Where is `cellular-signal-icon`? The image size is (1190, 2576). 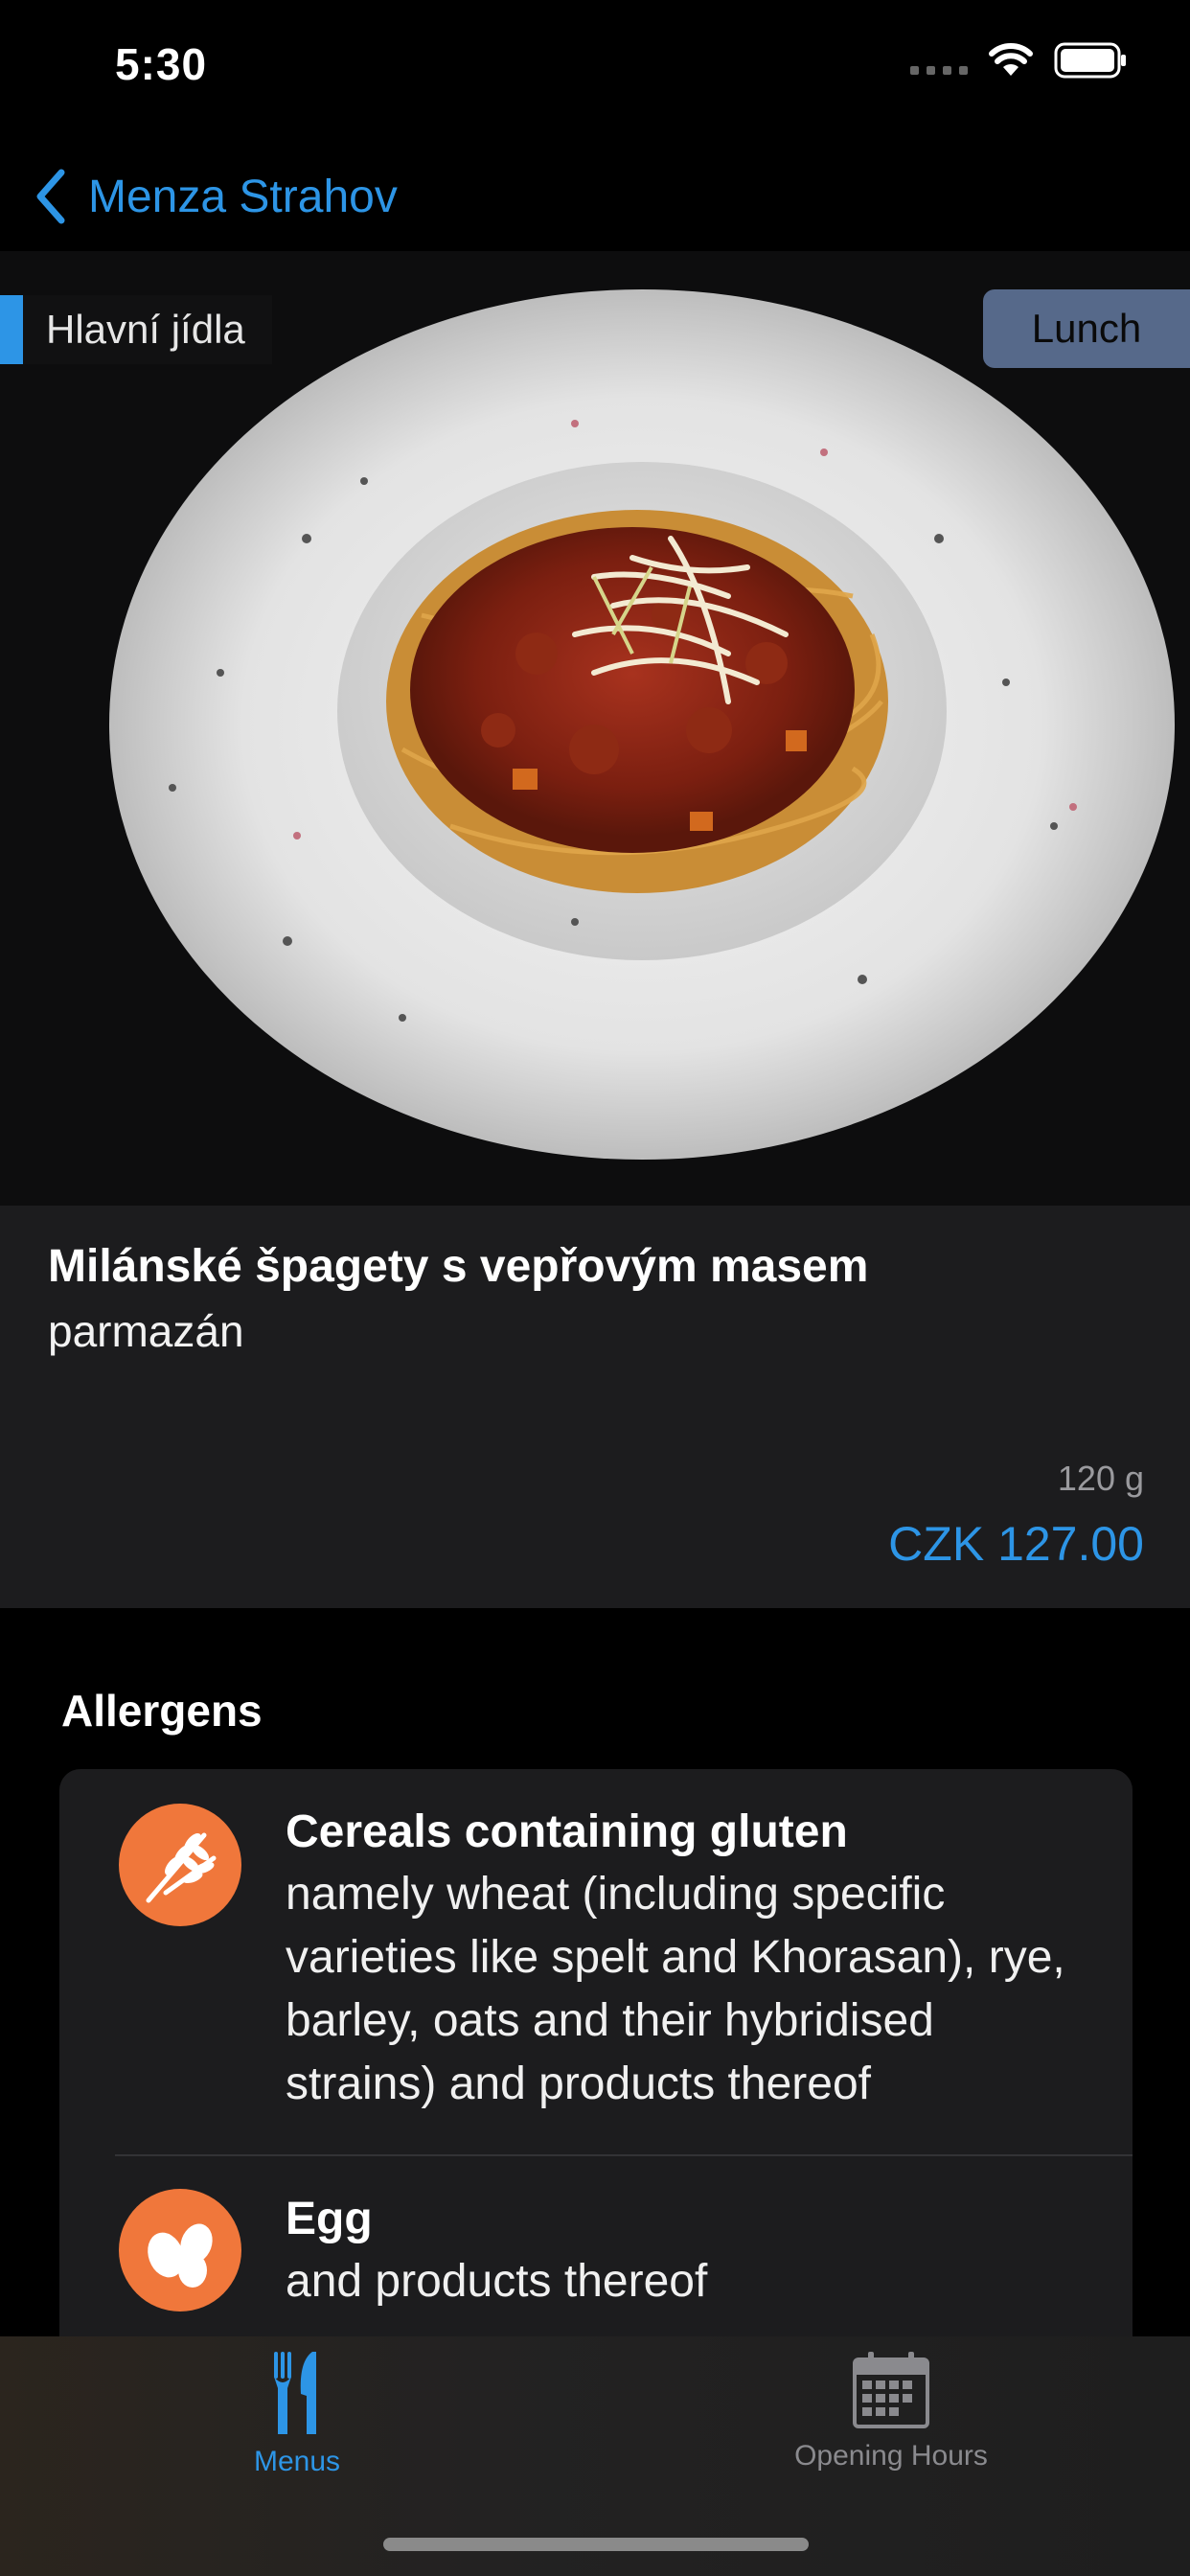 cellular-signal-icon is located at coordinates (939, 60).